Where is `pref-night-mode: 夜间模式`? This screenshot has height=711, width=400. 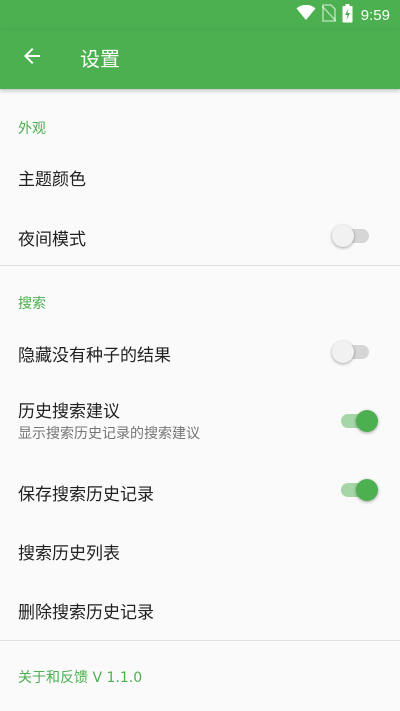 pref-night-mode: 夜间模式 is located at coordinates (200, 236).